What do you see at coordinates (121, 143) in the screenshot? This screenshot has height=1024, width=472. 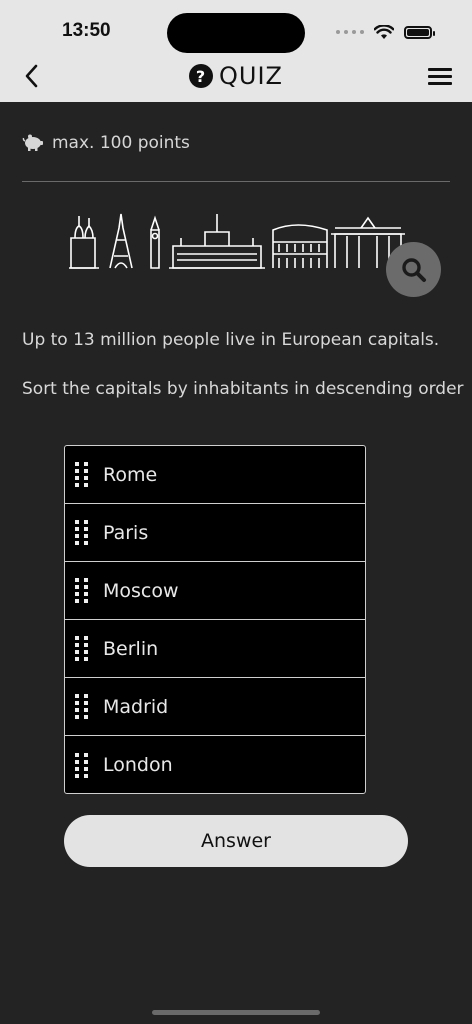 I see `points-label: max. 100 points` at bounding box center [121, 143].